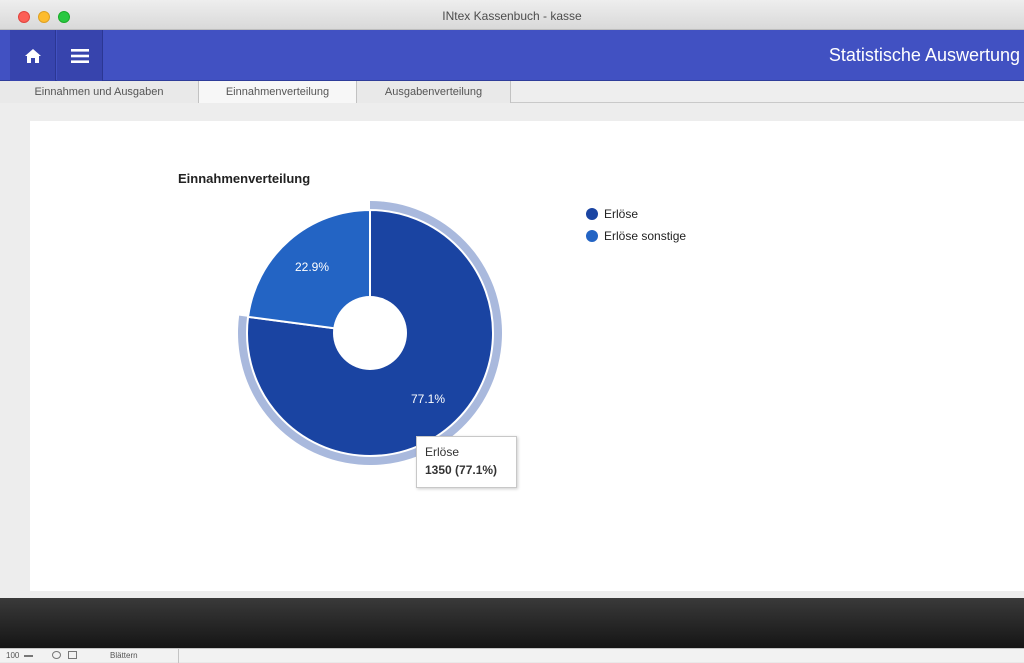 The image size is (1024, 663). I want to click on hamburger-menu-icon, so click(79, 55).